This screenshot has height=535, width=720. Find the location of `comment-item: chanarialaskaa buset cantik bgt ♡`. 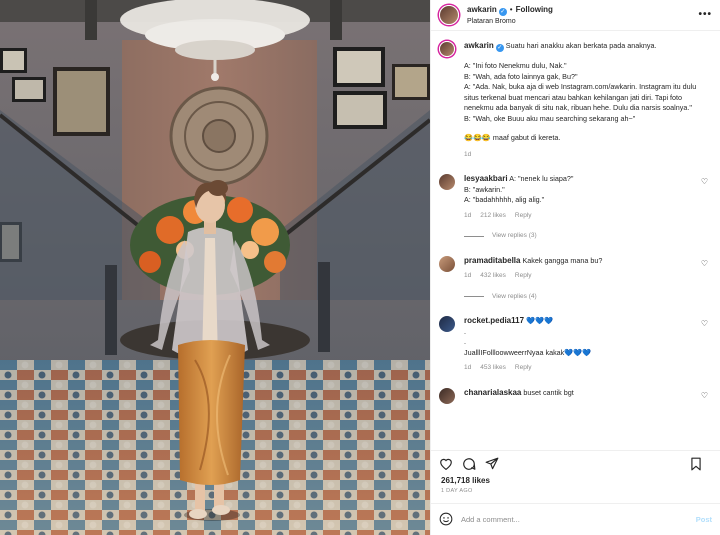

comment-item: chanarialaskaa buset cantik bgt ♡ is located at coordinates (574, 395).